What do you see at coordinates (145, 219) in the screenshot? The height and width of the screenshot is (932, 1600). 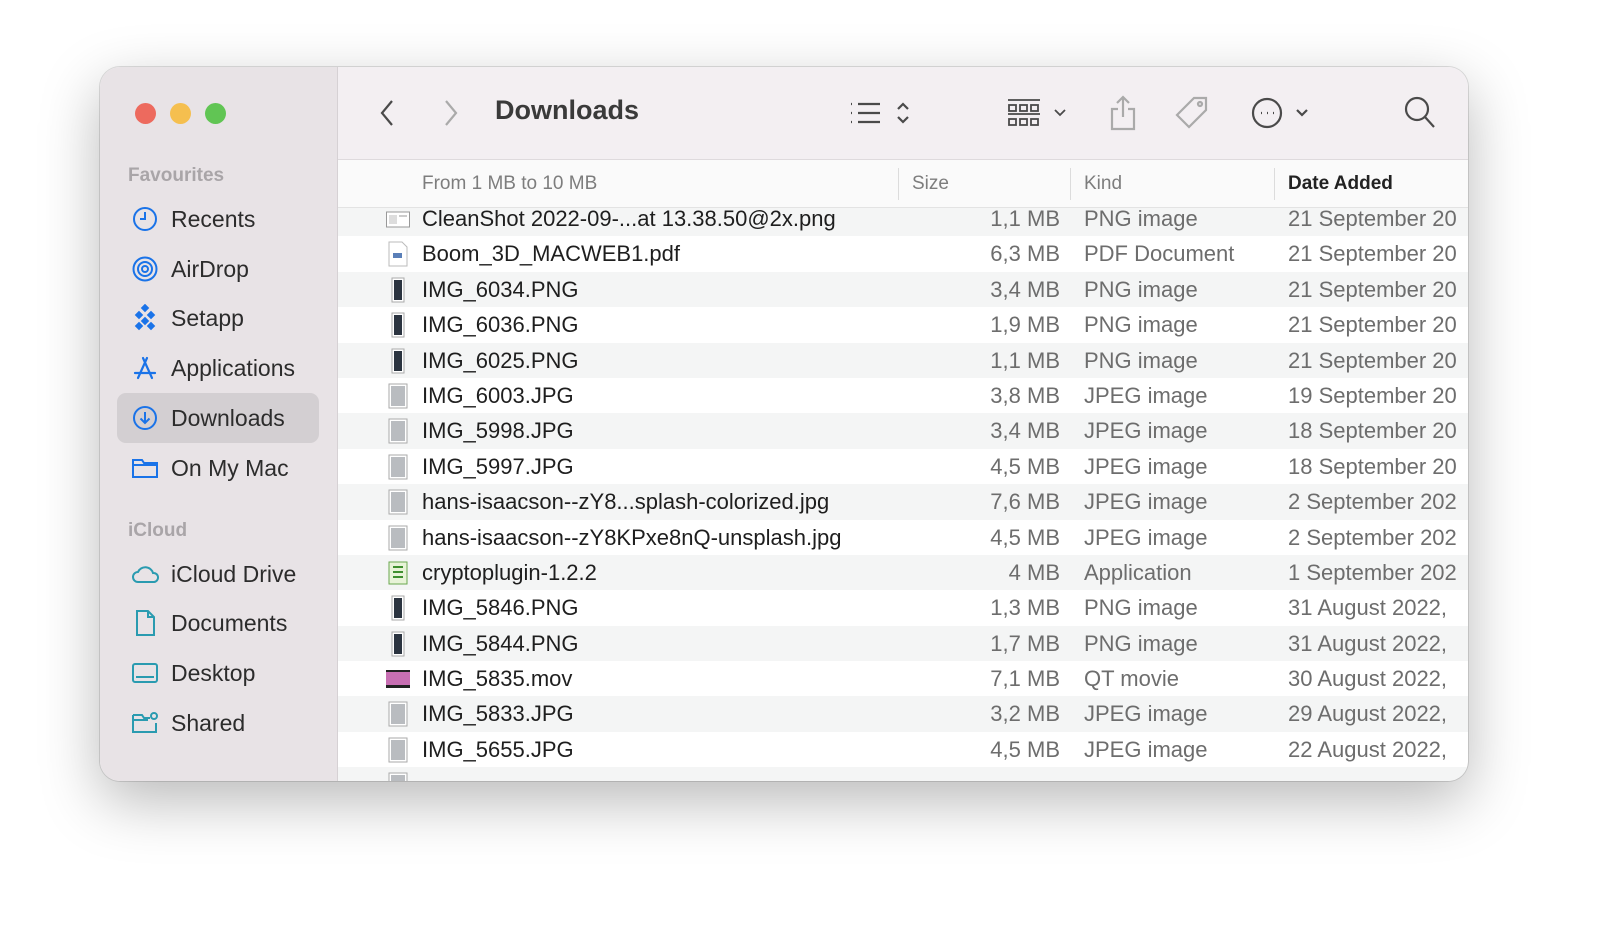 I see `clock-icon` at bounding box center [145, 219].